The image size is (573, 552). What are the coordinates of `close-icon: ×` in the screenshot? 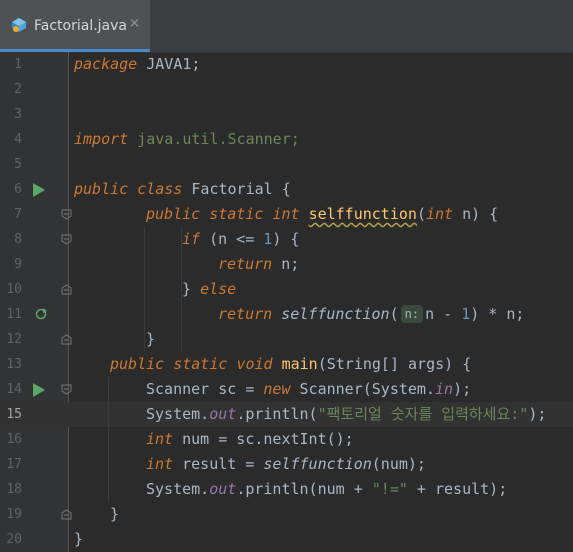 It's located at (134, 23).